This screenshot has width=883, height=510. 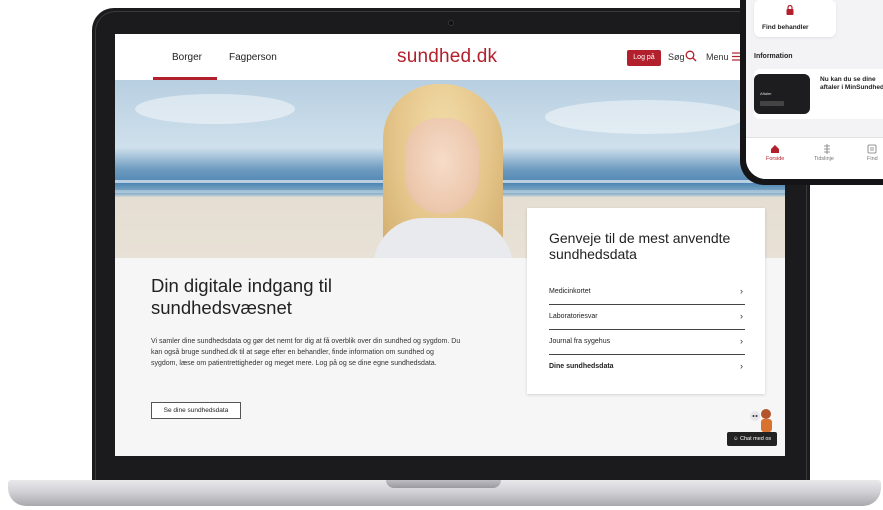 I want to click on page-headline: Din digitale indgang til sundhedsvæsnet, so click(x=242, y=296).